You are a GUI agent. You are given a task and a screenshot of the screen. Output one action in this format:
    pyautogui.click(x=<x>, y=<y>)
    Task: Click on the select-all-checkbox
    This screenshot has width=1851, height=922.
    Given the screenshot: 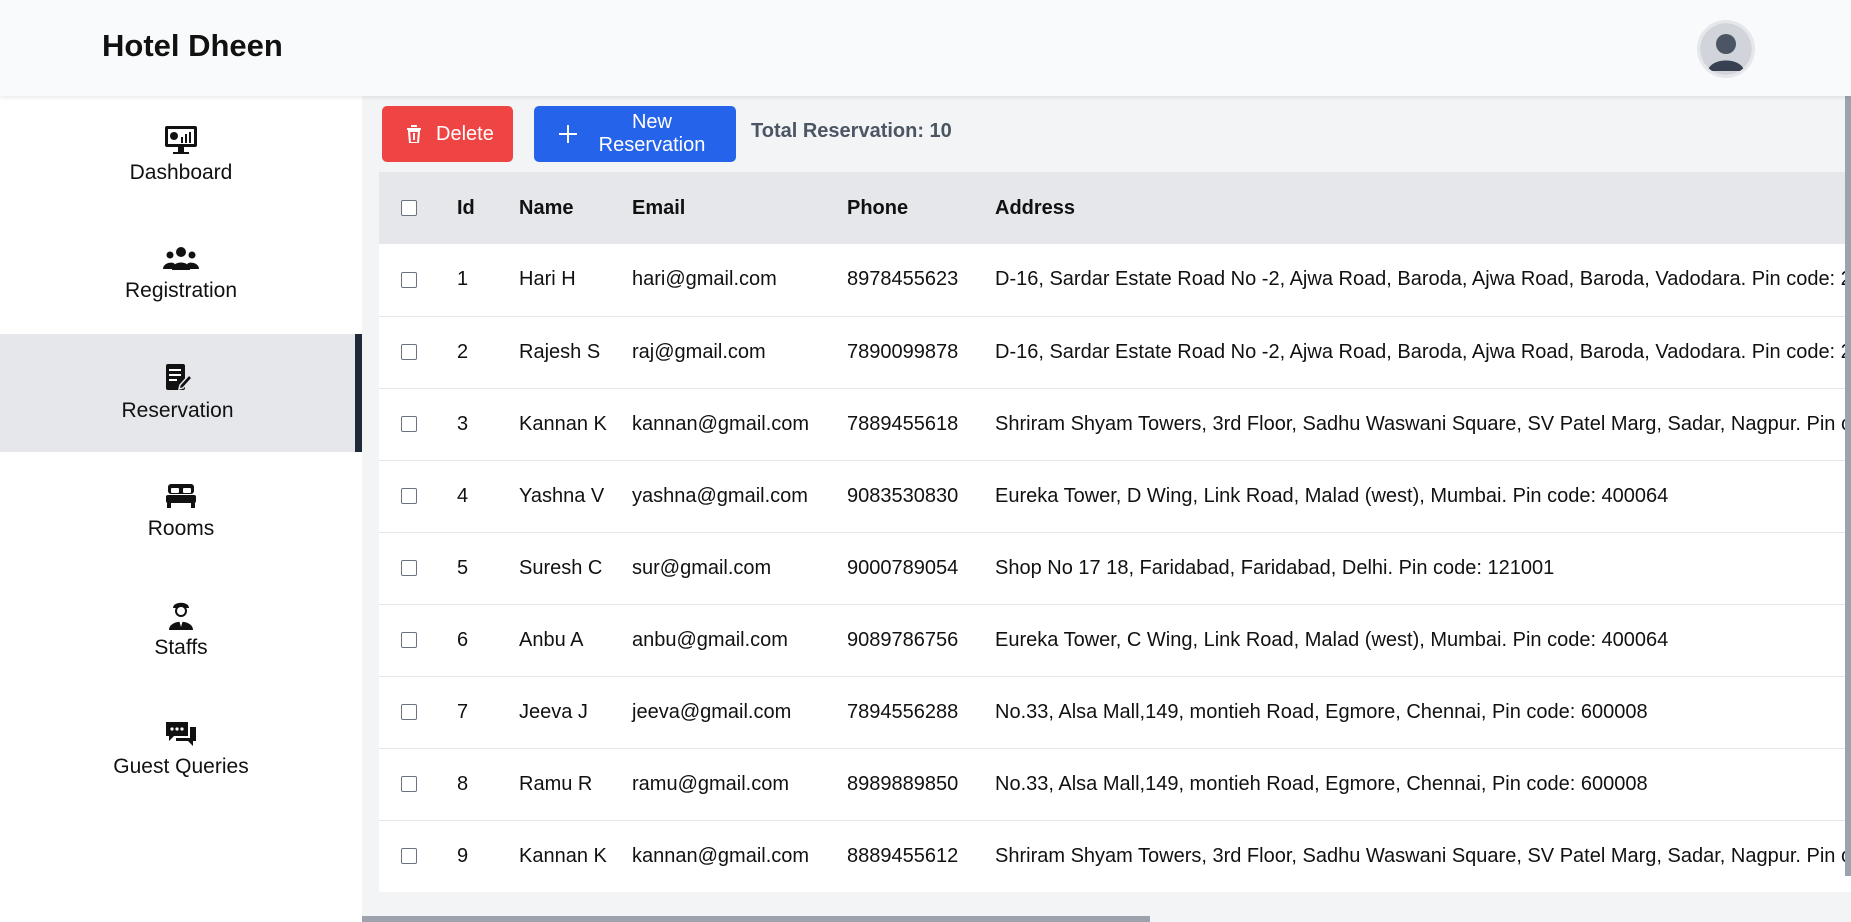 What is the action you would take?
    pyautogui.click(x=409, y=208)
    